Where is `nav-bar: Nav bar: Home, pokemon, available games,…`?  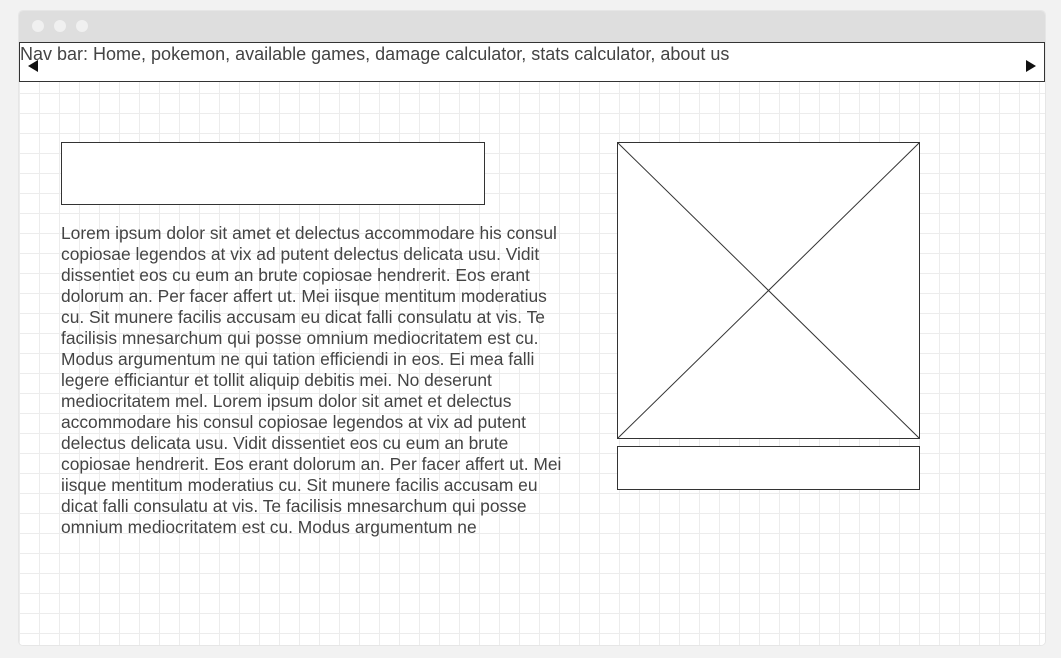 nav-bar: Nav bar: Home, pokemon, available games,… is located at coordinates (532, 62).